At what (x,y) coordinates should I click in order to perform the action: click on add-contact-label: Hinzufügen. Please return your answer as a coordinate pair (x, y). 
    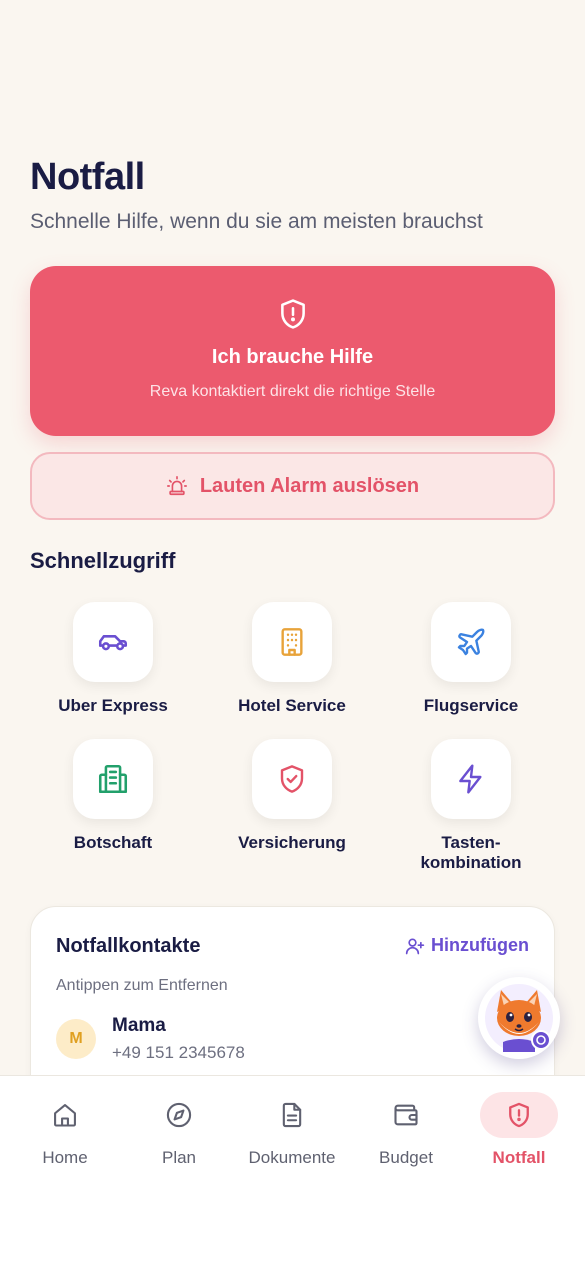
    Looking at the image, I should click on (480, 945).